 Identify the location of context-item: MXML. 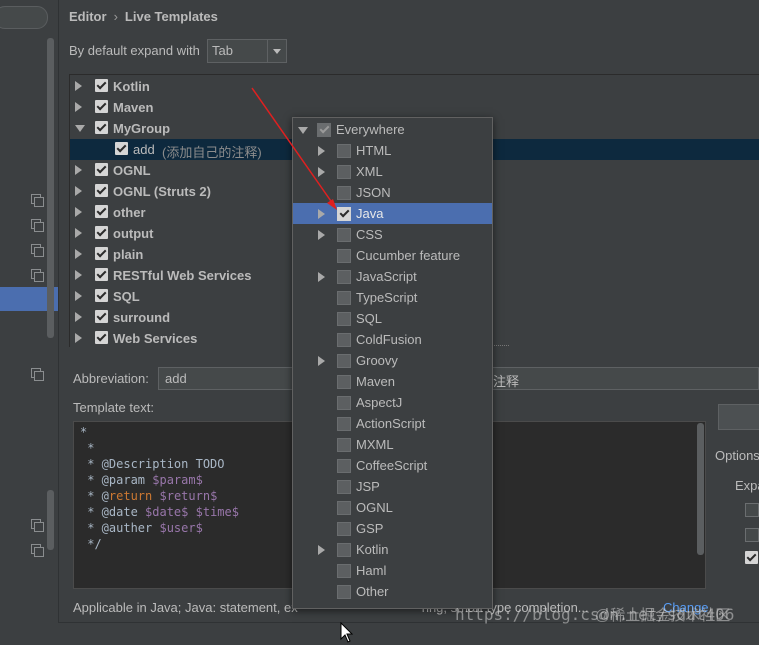
(392, 444).